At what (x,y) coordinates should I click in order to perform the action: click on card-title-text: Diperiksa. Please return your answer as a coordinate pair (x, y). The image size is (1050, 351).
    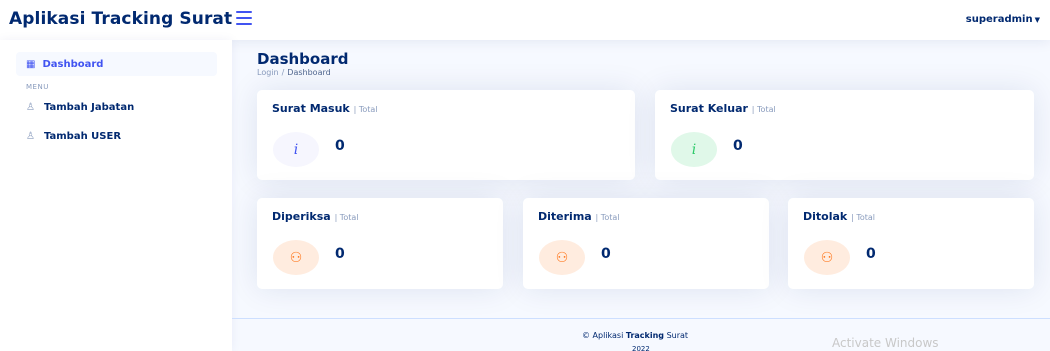
    Looking at the image, I should click on (301, 216).